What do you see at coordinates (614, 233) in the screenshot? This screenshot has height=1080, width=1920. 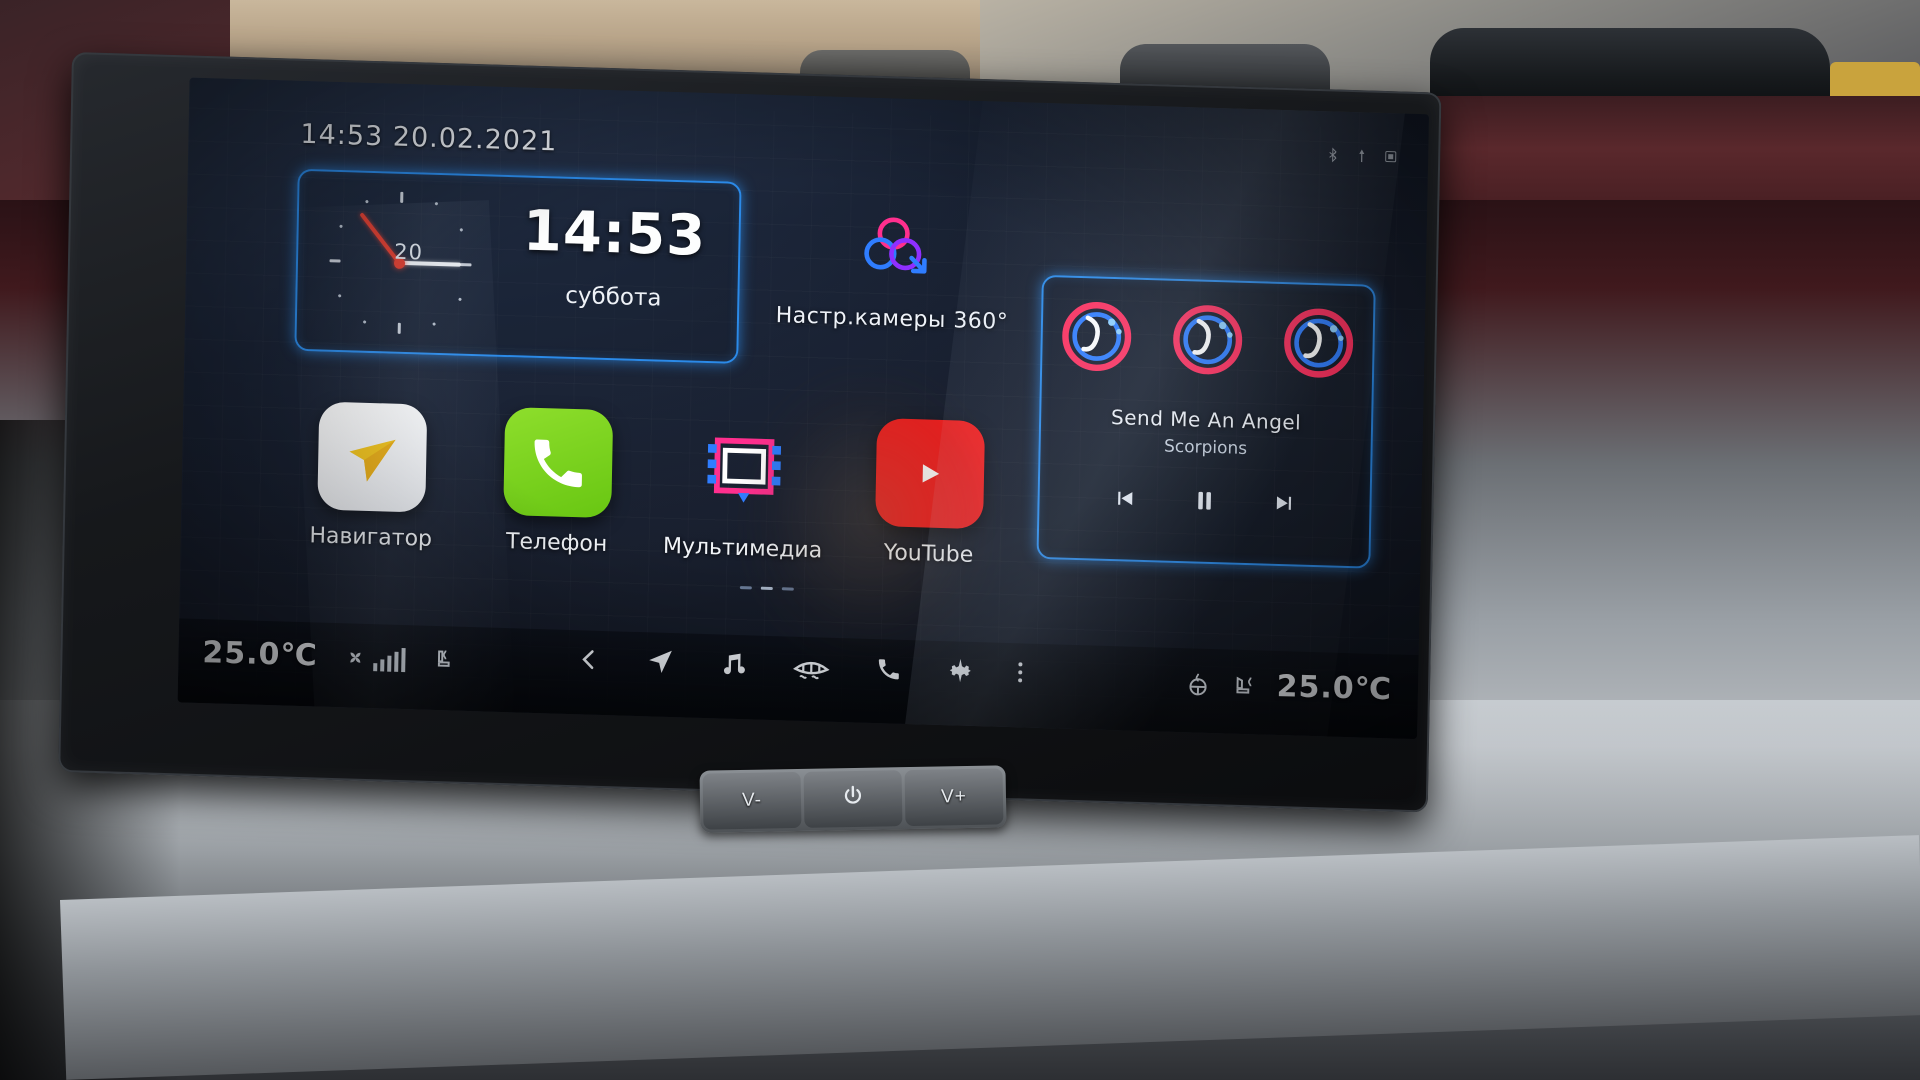 I see `digital-clock-time: 14:53` at bounding box center [614, 233].